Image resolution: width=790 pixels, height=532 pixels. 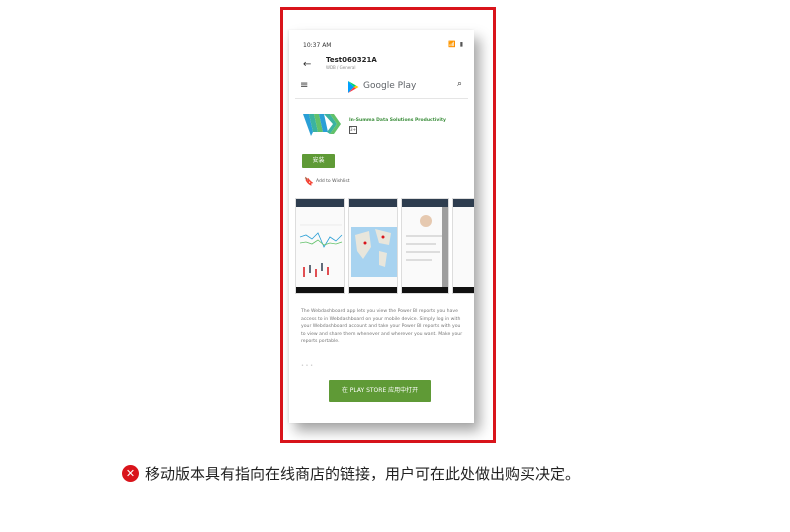 I want to click on caption: ✕ 移动版本具有指向在线商店的链接，用户可在此处做出购买决定。, so click(x=351, y=473).